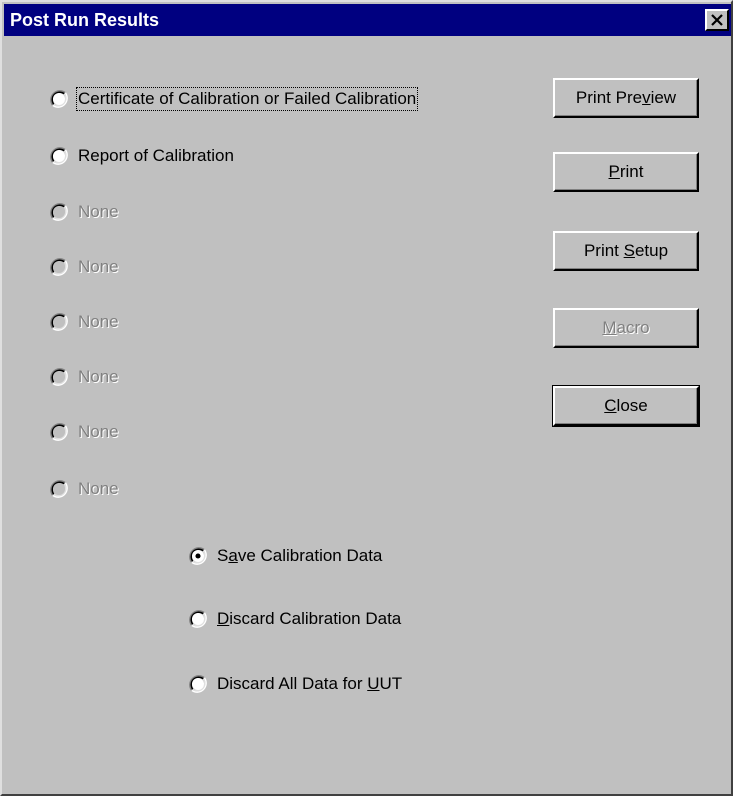 Image resolution: width=733 pixels, height=796 pixels. What do you see at coordinates (626, 251) in the screenshot?
I see `print-setup-button: Print Setup` at bounding box center [626, 251].